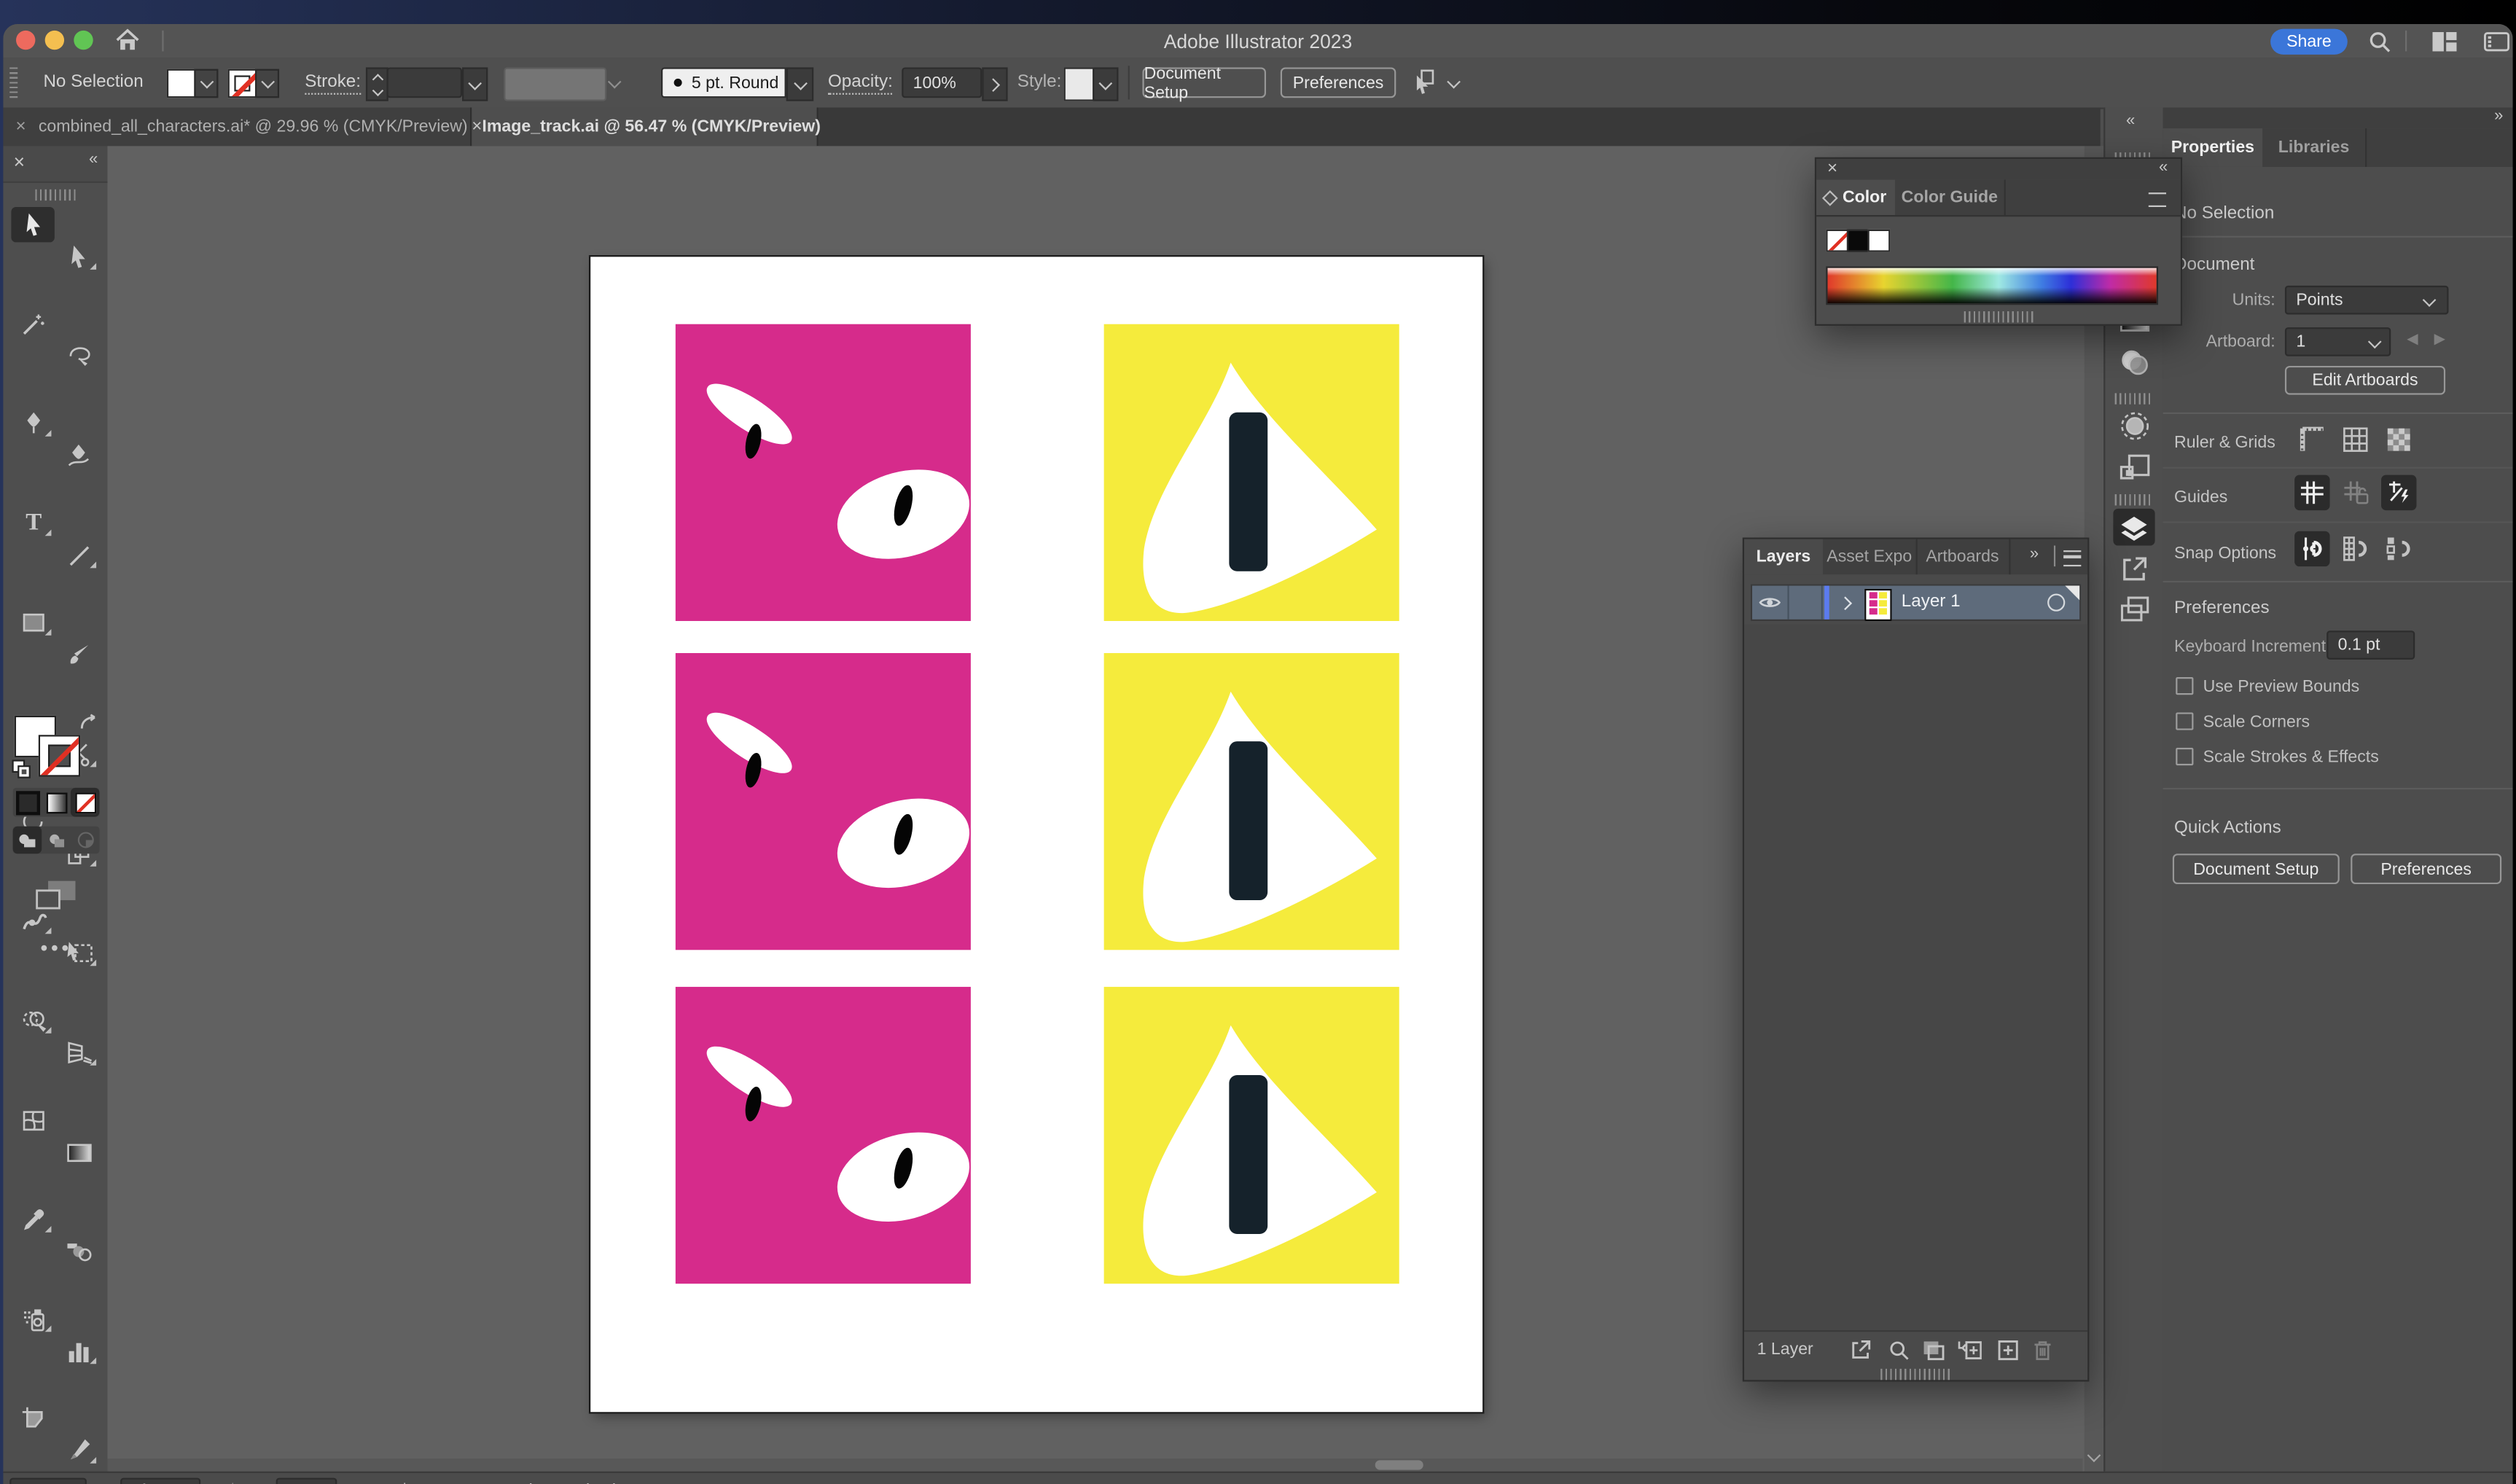 Image resolution: width=2516 pixels, height=1484 pixels. I want to click on black-swatch, so click(1858, 240).